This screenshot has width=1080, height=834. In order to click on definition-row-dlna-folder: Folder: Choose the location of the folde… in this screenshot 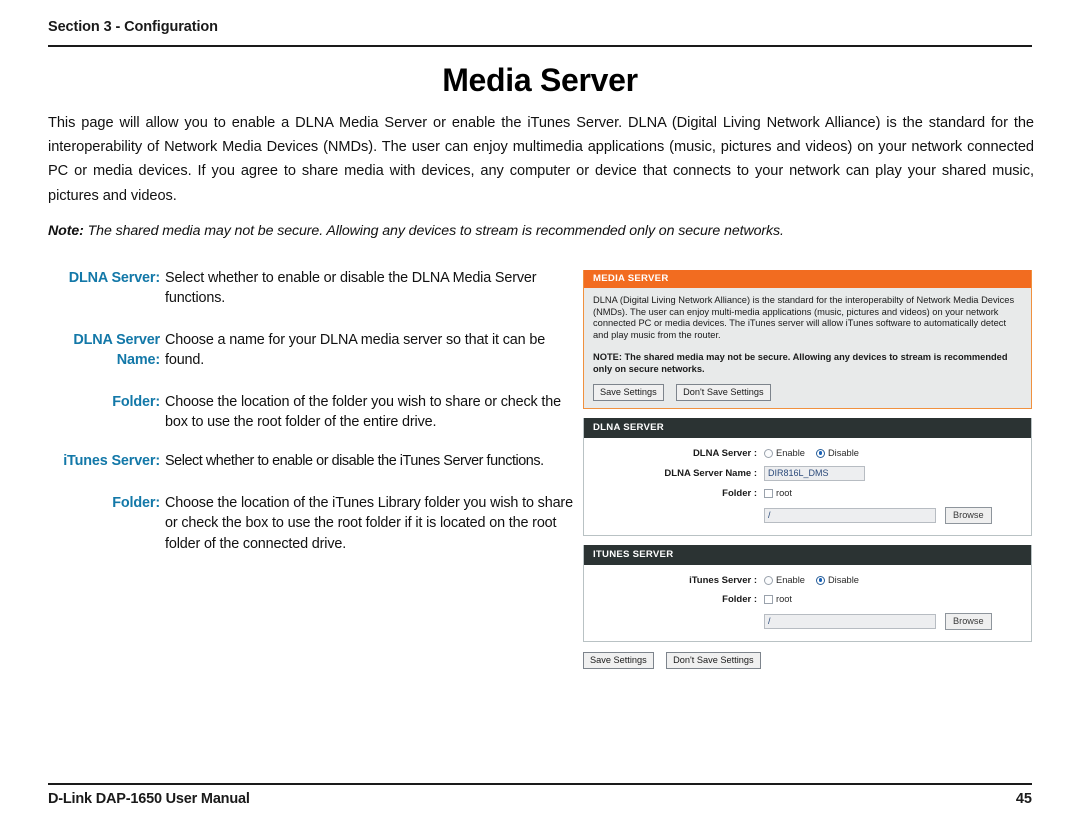, I will do `click(312, 412)`.